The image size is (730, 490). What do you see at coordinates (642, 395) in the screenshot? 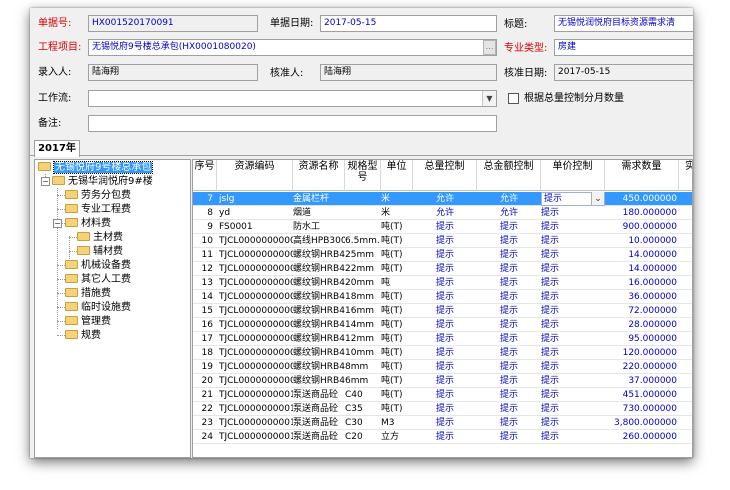
I see `cell-demand-qty: 451.000000` at bounding box center [642, 395].